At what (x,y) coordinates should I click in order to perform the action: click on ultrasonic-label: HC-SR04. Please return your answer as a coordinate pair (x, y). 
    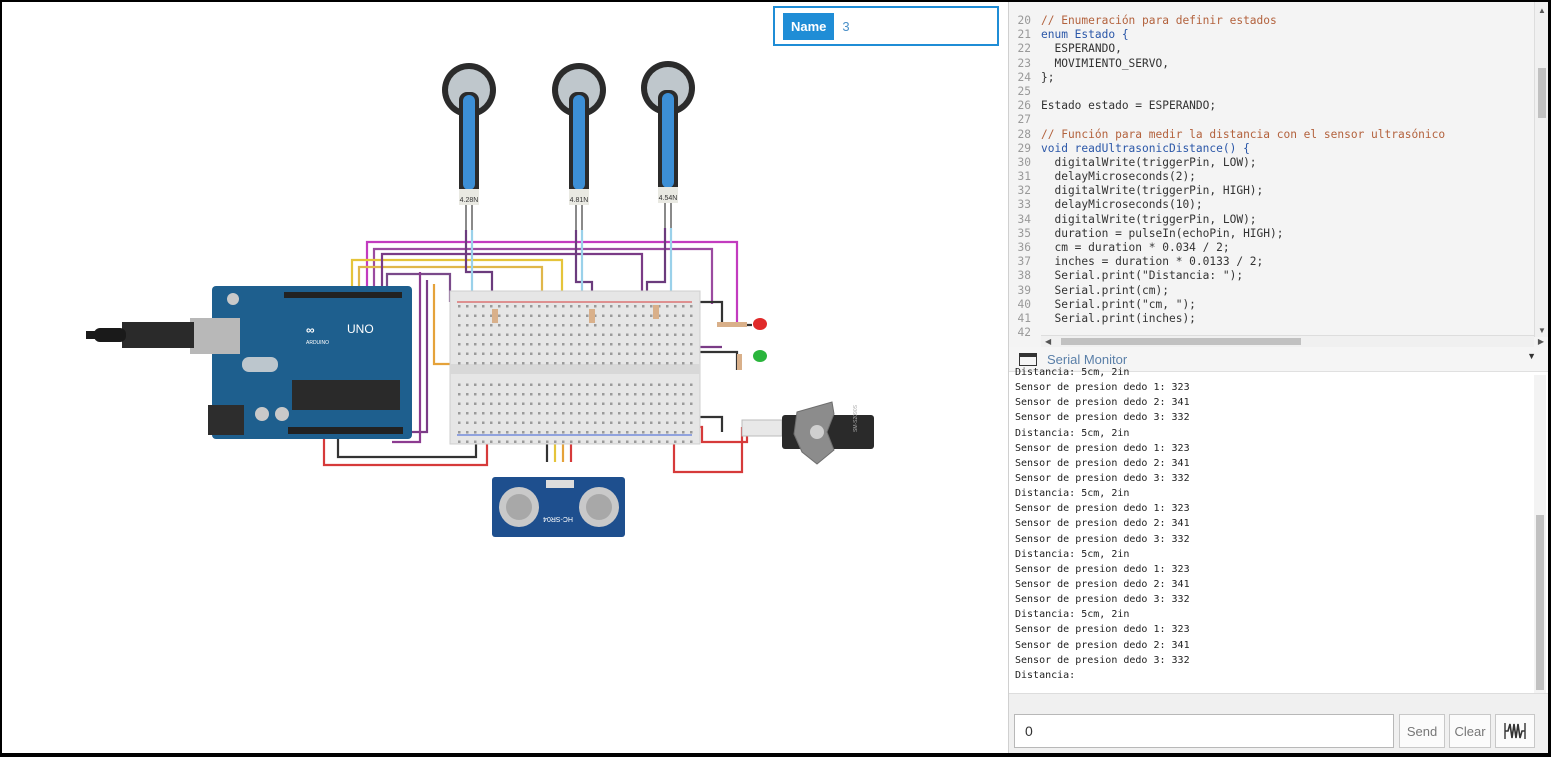
    Looking at the image, I should click on (558, 518).